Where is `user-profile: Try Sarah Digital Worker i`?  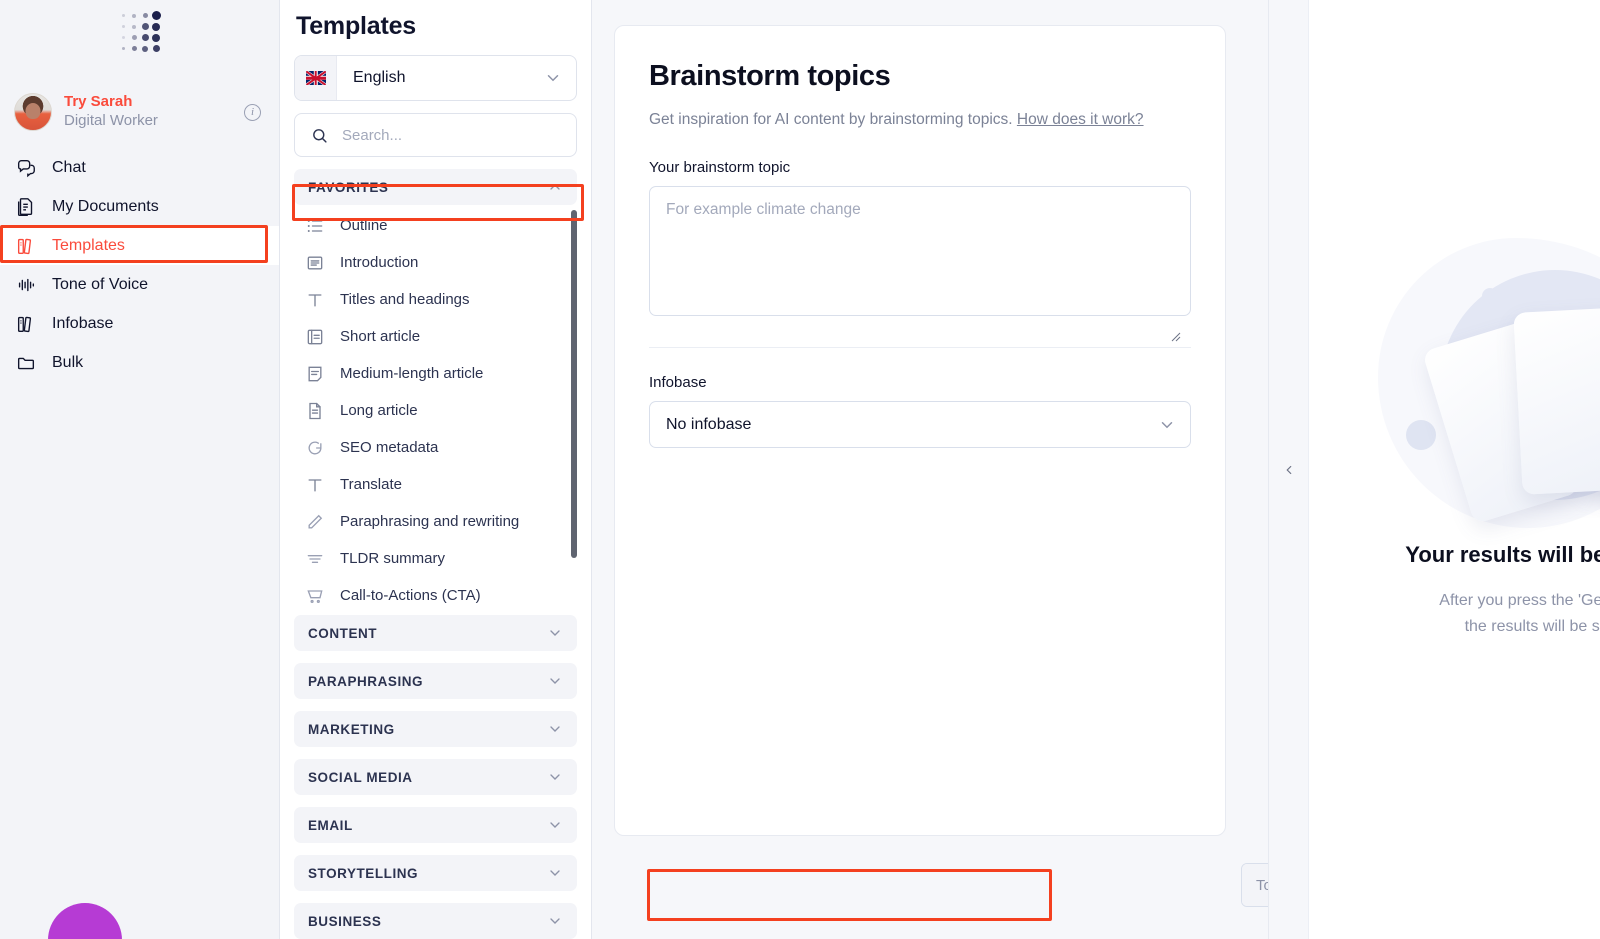
user-profile: Try Sarah Digital Worker i is located at coordinates (139, 112).